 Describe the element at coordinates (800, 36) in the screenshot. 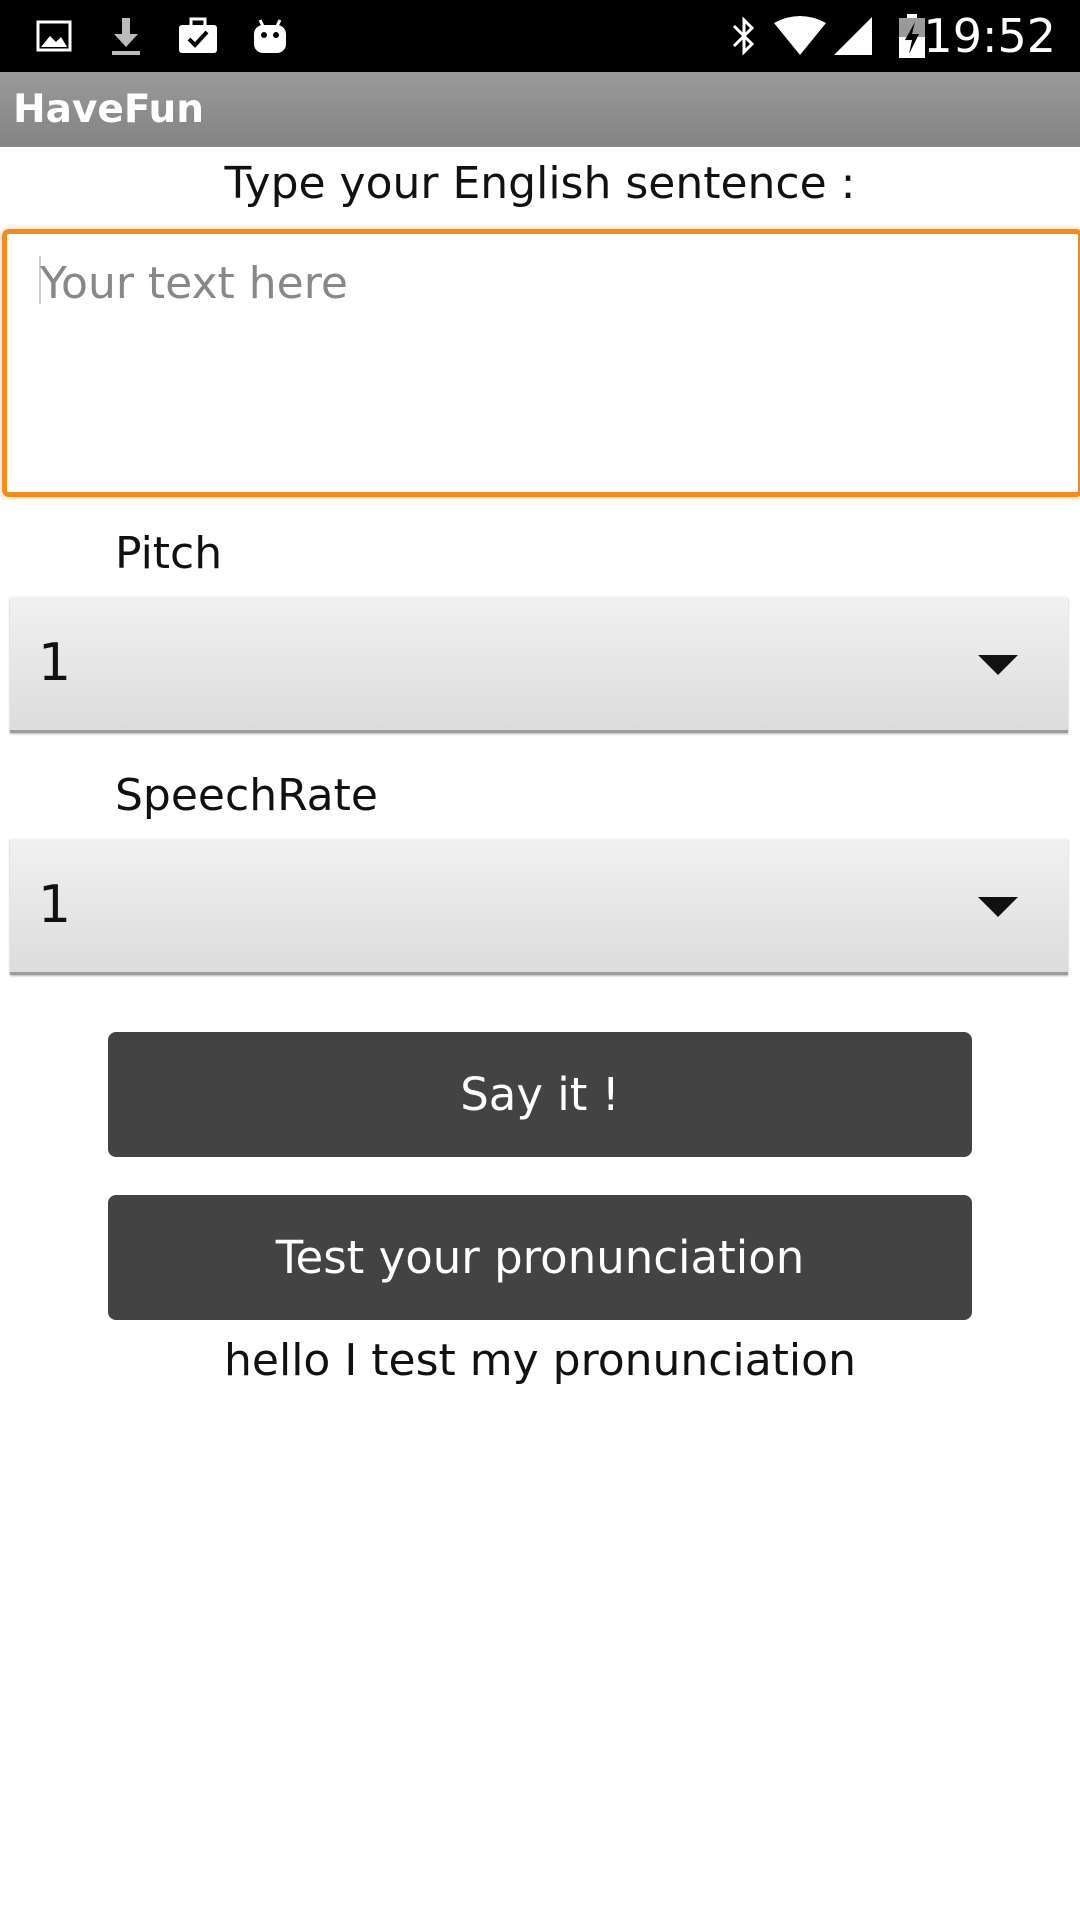

I see `wifi-icon` at that location.